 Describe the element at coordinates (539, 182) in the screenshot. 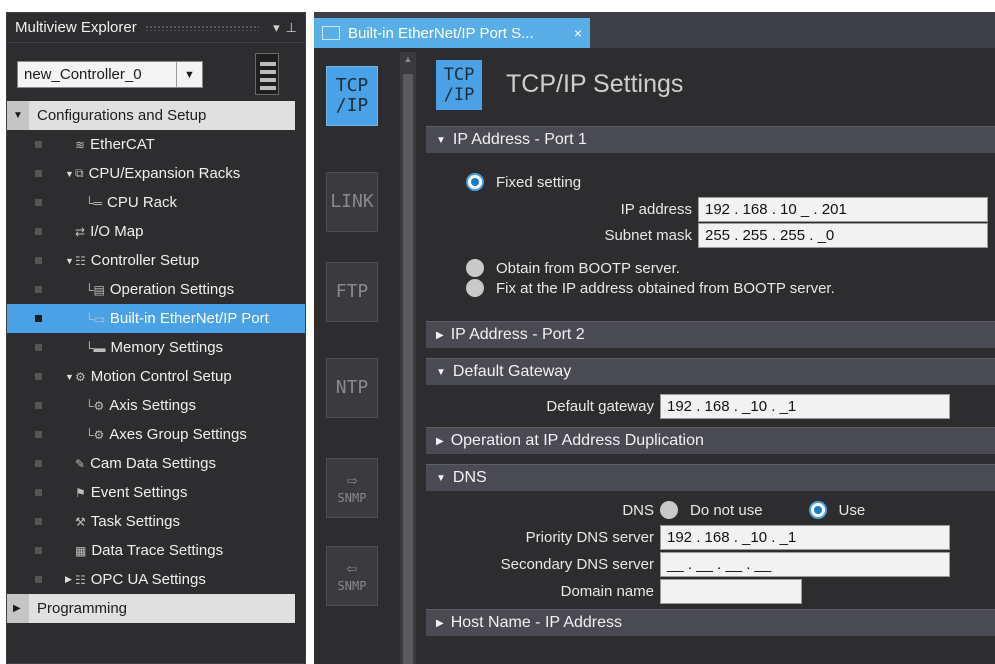

I see `radio-fixed-label: Fixed setting` at that location.